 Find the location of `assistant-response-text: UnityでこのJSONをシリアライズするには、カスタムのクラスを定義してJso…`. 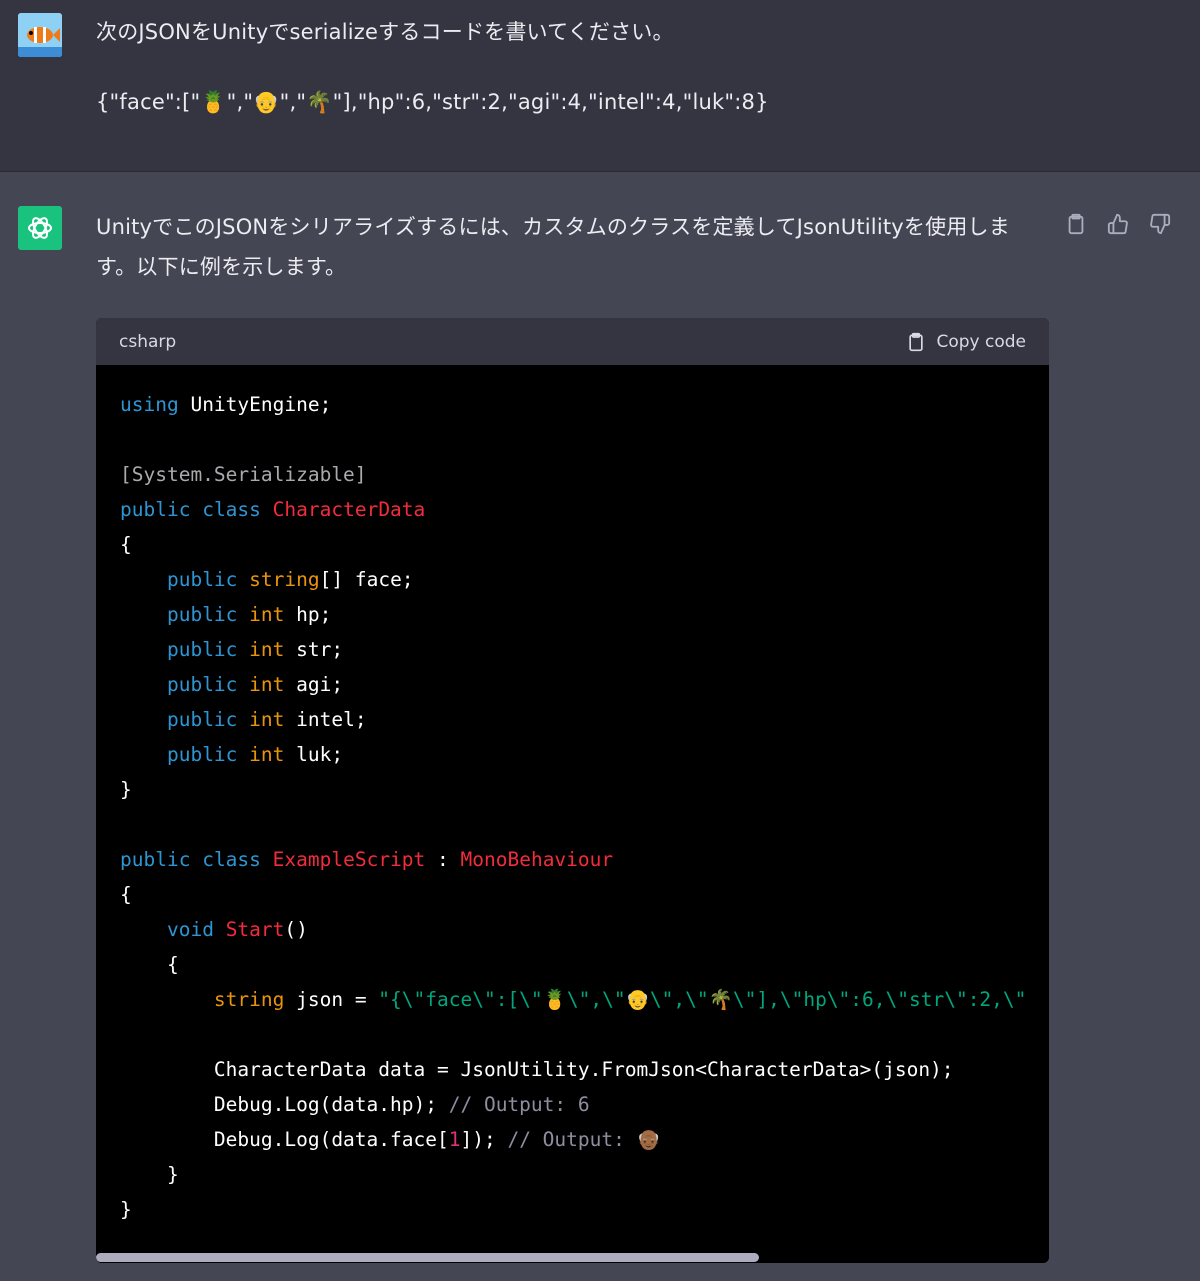

assistant-response-text: UnityでこのJSONをシリアライズするには、カスタムのクラスを定義してJso… is located at coordinates (553, 247).